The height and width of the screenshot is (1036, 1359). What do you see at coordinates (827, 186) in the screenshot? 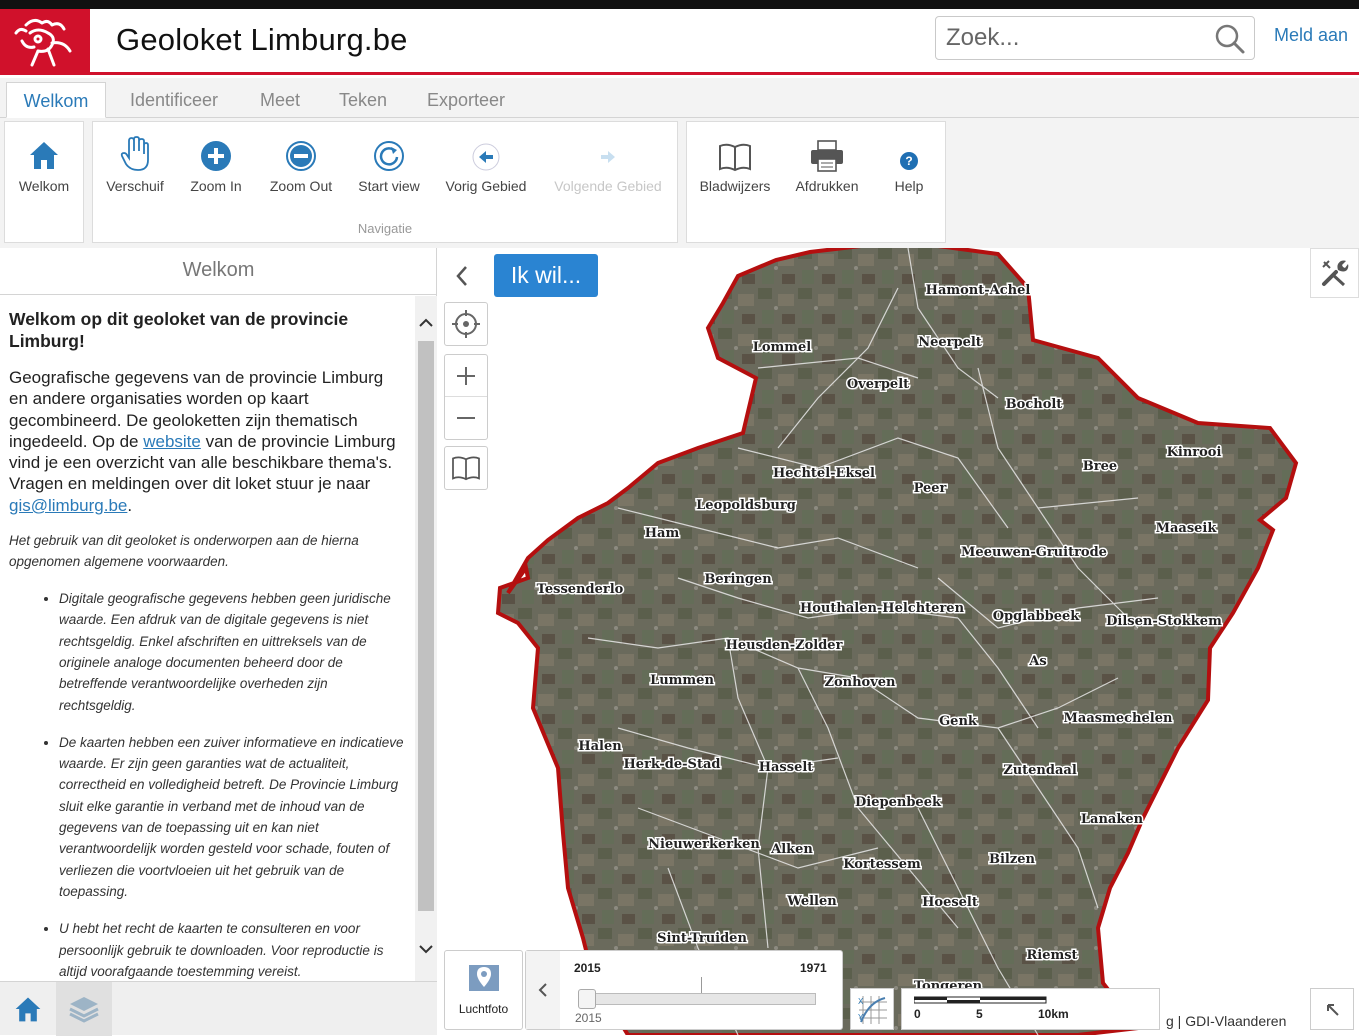
I see `print-label: Afdrukken` at bounding box center [827, 186].